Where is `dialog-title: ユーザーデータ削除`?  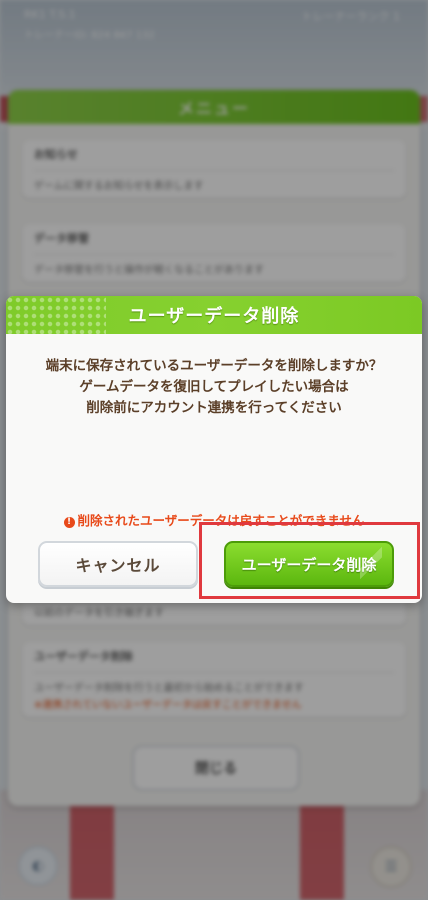 dialog-title: ユーザーデータ削除 is located at coordinates (214, 316).